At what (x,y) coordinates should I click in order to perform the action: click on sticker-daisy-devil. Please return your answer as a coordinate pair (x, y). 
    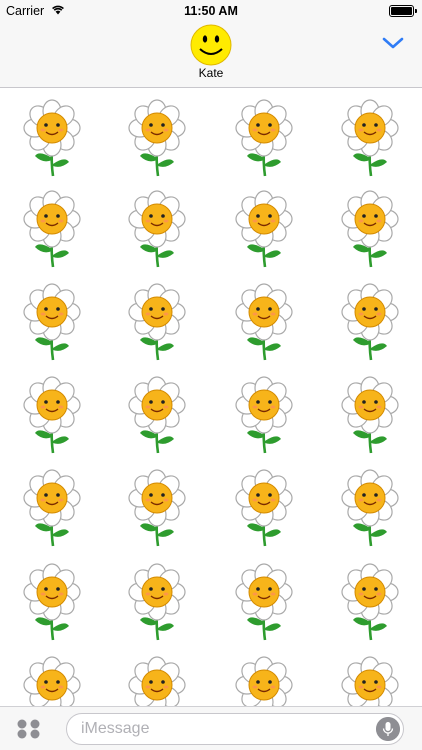
    Looking at the image, I should click on (52, 229).